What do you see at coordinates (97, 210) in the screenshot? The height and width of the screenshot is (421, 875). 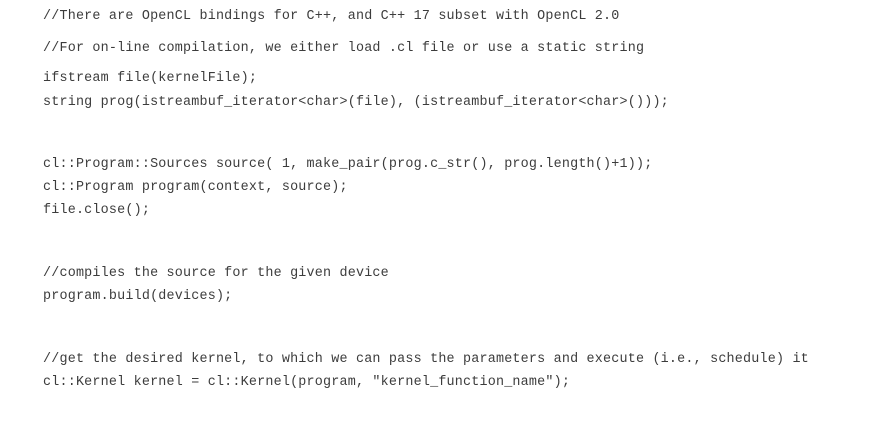 I see `code-line: file.close();` at bounding box center [97, 210].